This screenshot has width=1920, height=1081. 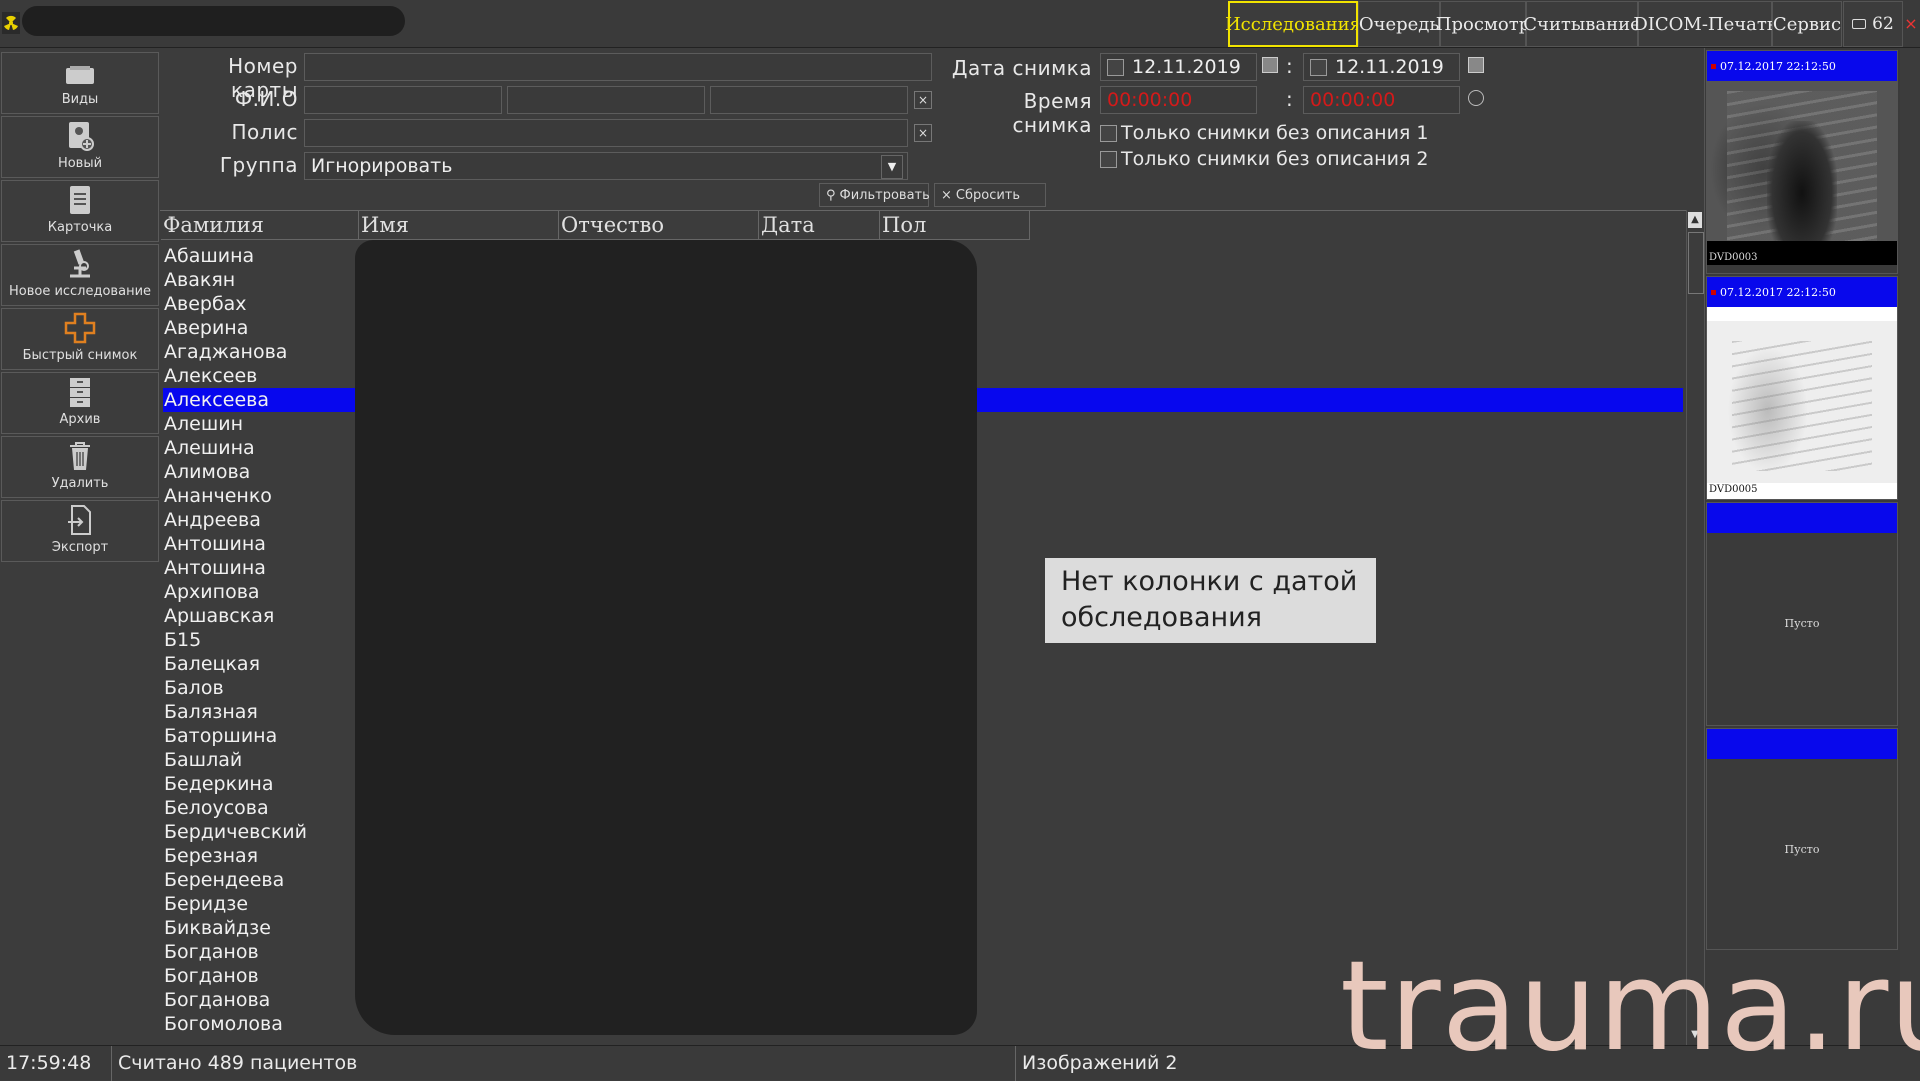 I want to click on date-from-checkbox, so click(x=1115, y=67).